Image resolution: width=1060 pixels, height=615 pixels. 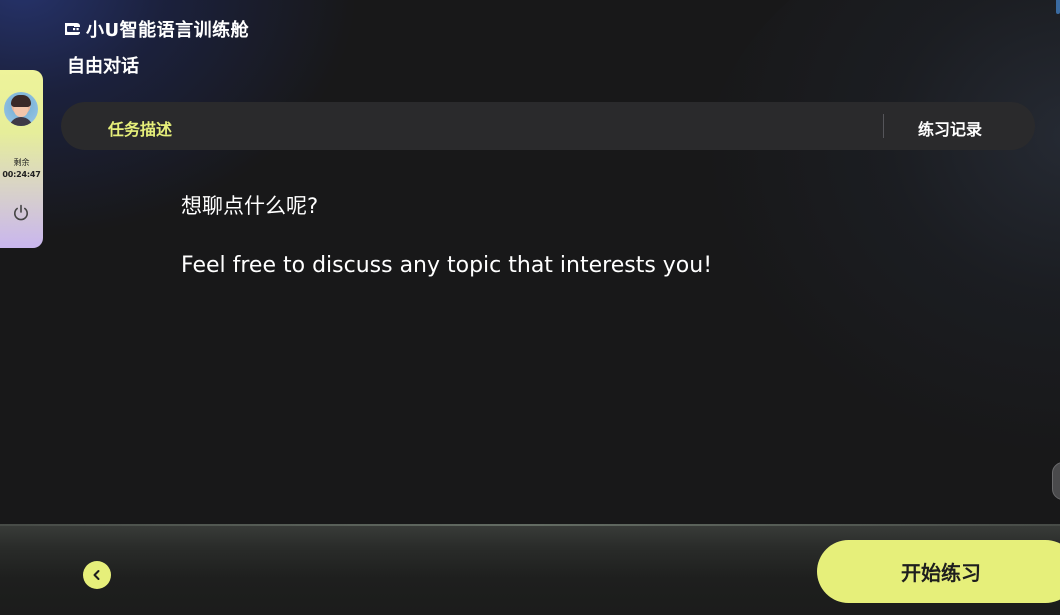 What do you see at coordinates (168, 30) in the screenshot?
I see `app-title: 小U智能语言训练舱` at bounding box center [168, 30].